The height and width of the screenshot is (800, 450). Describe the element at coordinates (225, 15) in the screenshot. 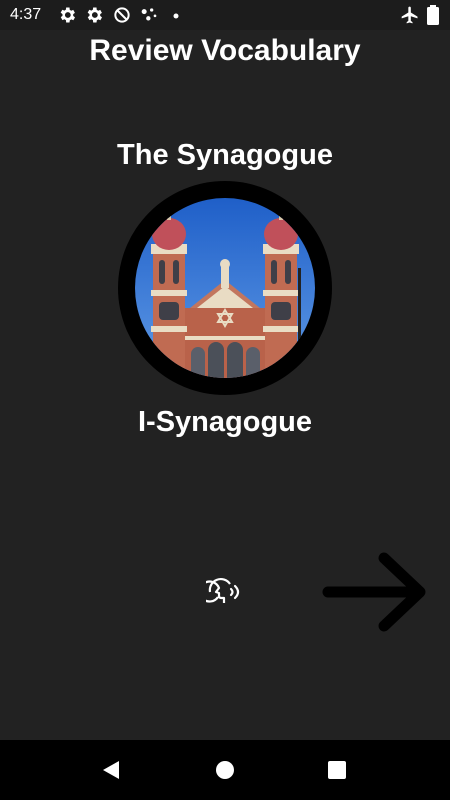

I see `status-bar: 4:37` at that location.